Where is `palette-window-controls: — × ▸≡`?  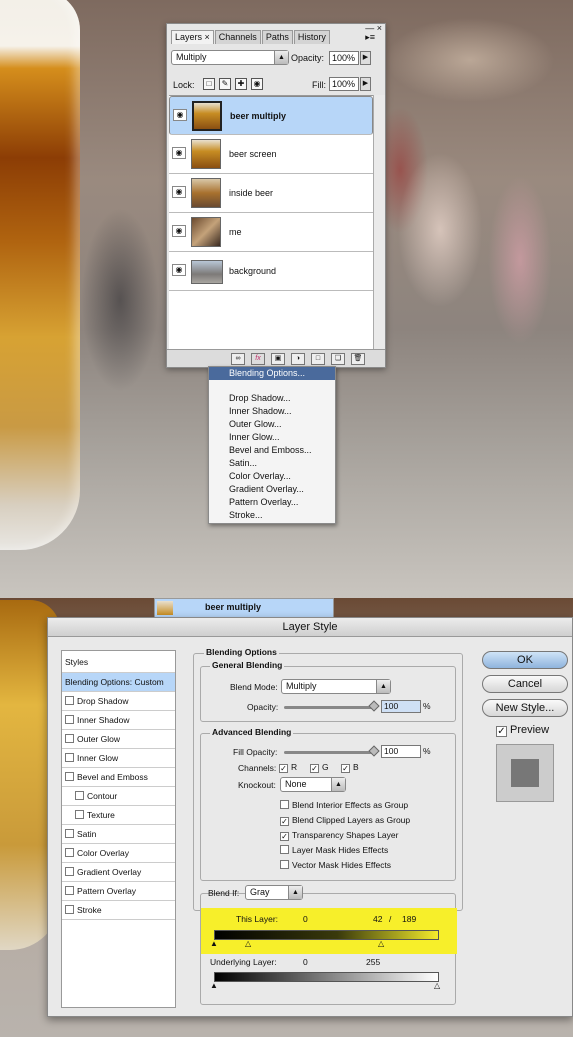
palette-window-controls: — × ▸≡ is located at coordinates (373, 33).